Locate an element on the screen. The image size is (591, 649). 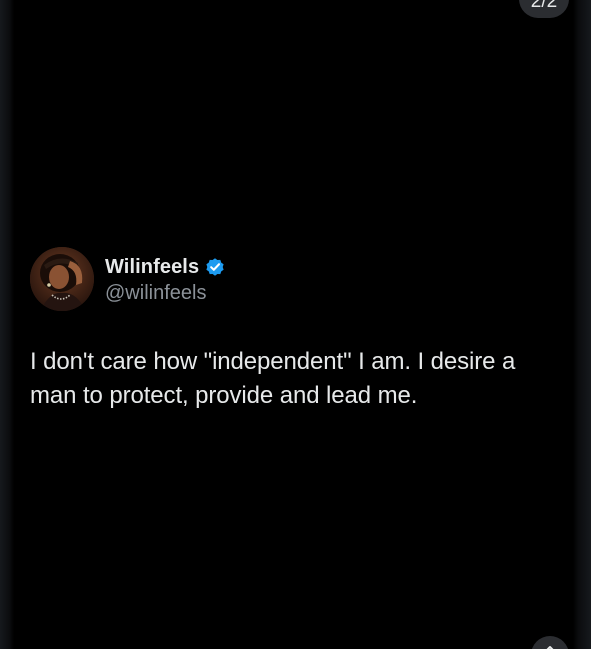
bottom-action-button is located at coordinates (550, 642).